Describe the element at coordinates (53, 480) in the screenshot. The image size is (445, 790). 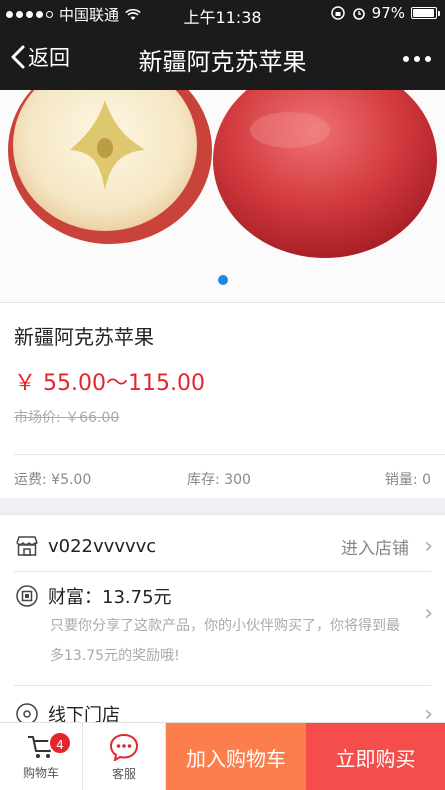
I see `shipping-fee: 运费: ¥5.00` at that location.